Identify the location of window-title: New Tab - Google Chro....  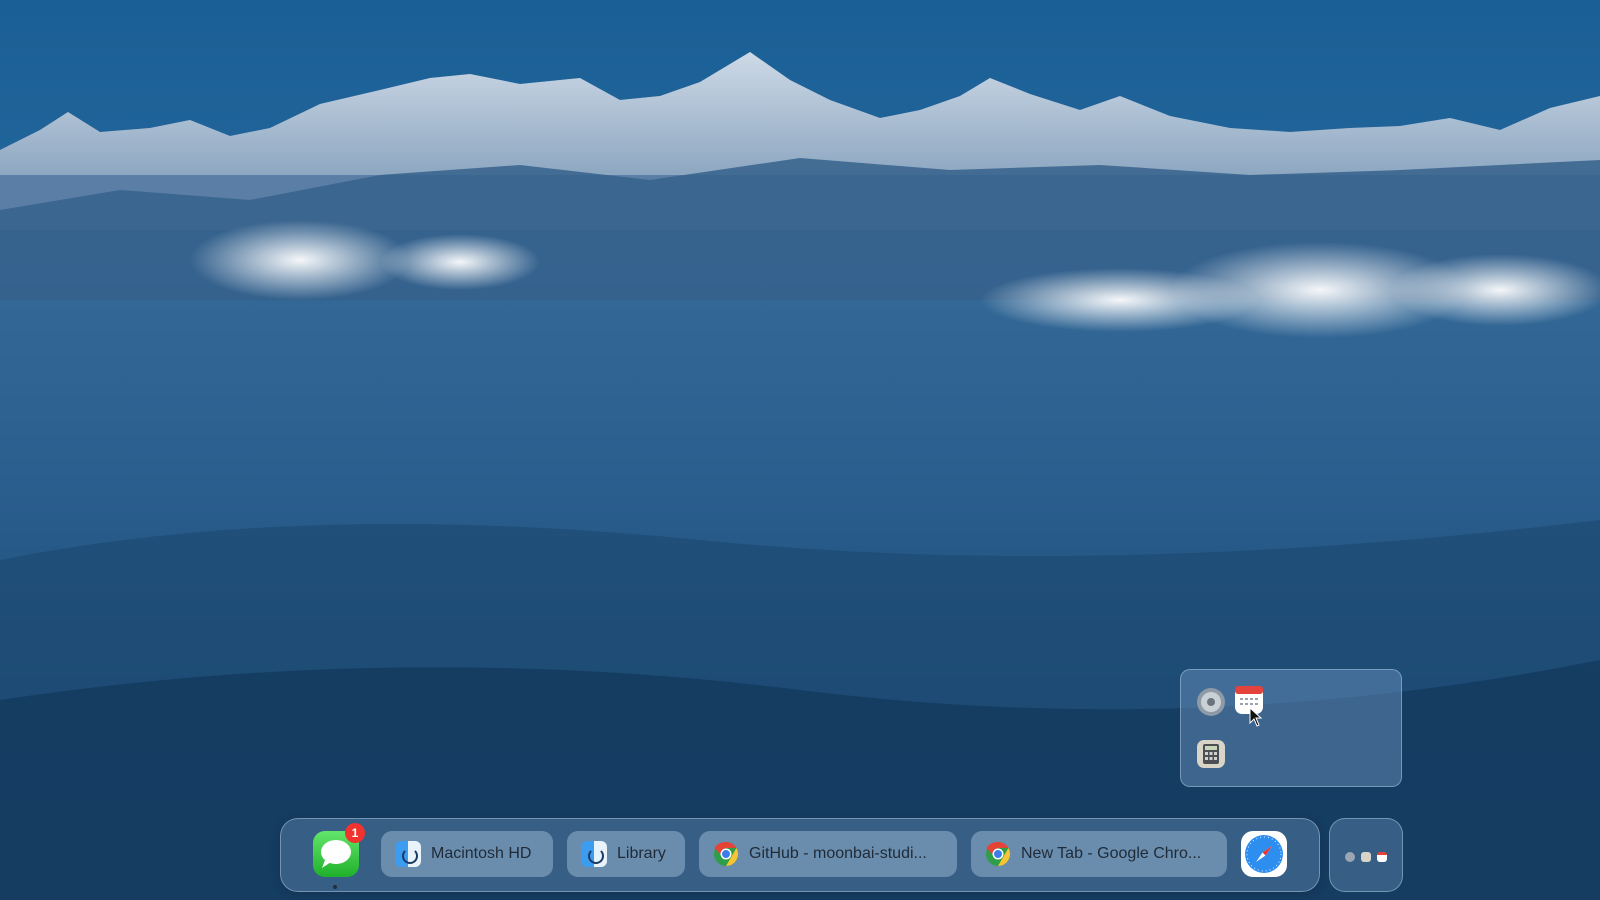
(1111, 853).